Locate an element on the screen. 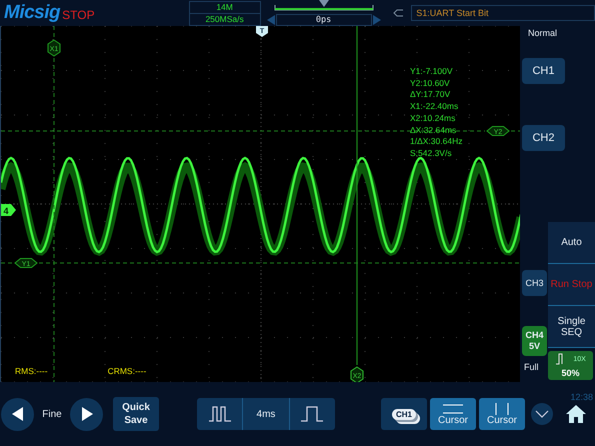 This screenshot has width=595, height=446. left-triangle-icon is located at coordinates (18, 414).